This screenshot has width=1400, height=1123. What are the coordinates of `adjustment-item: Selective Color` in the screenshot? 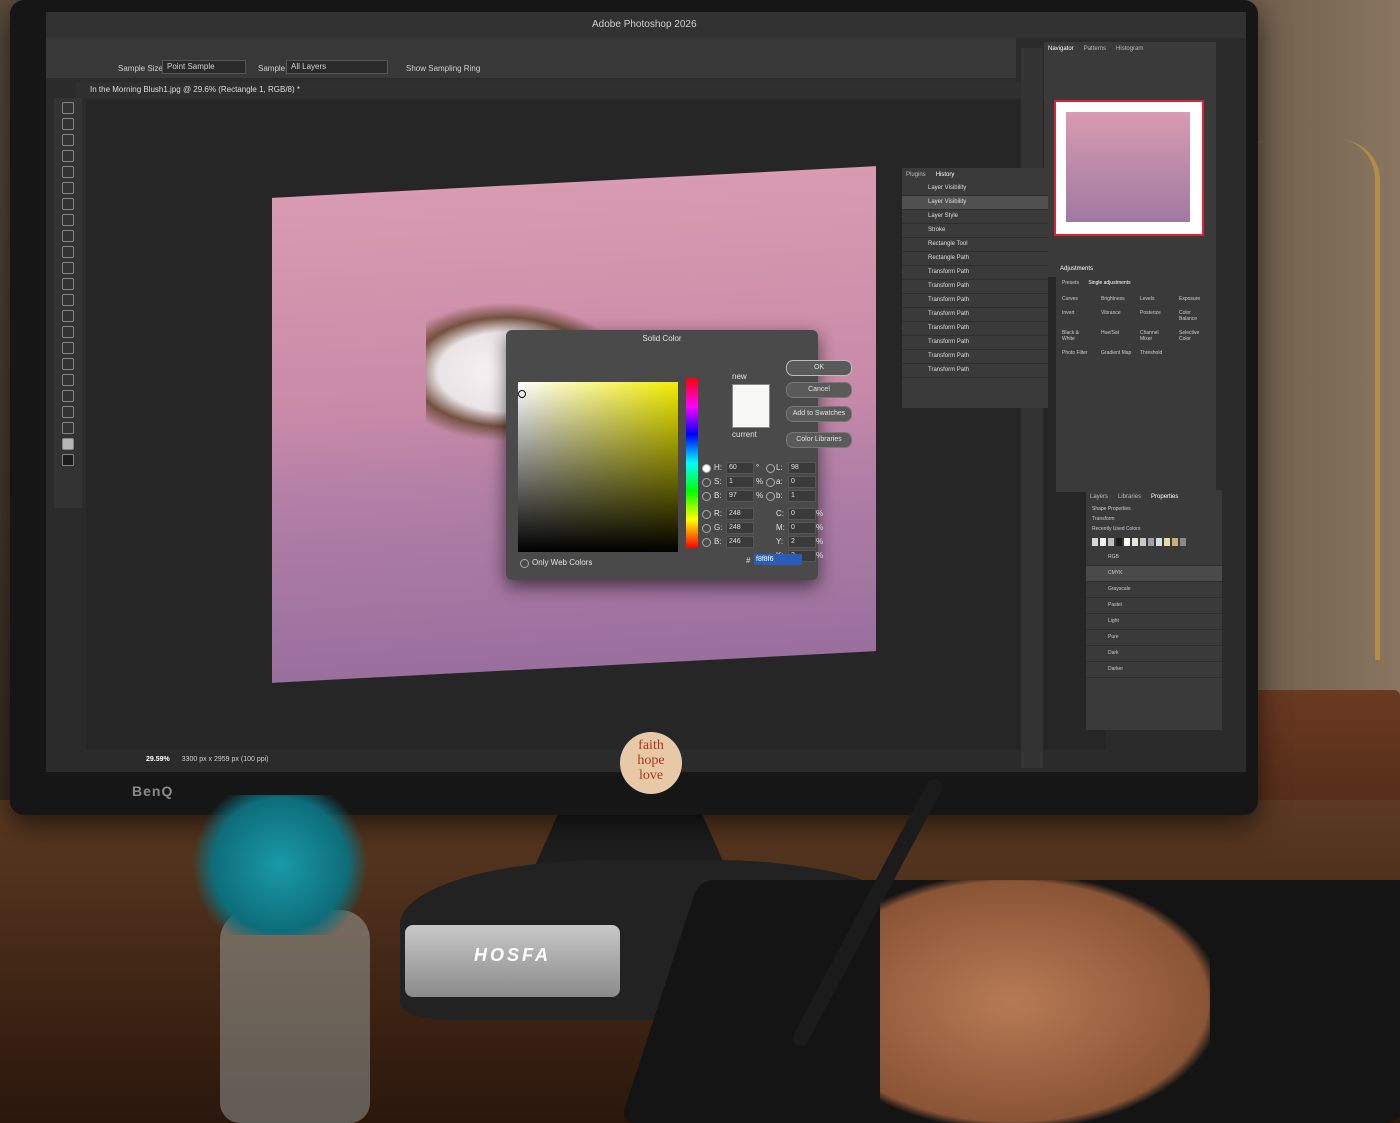 It's located at (1194, 336).